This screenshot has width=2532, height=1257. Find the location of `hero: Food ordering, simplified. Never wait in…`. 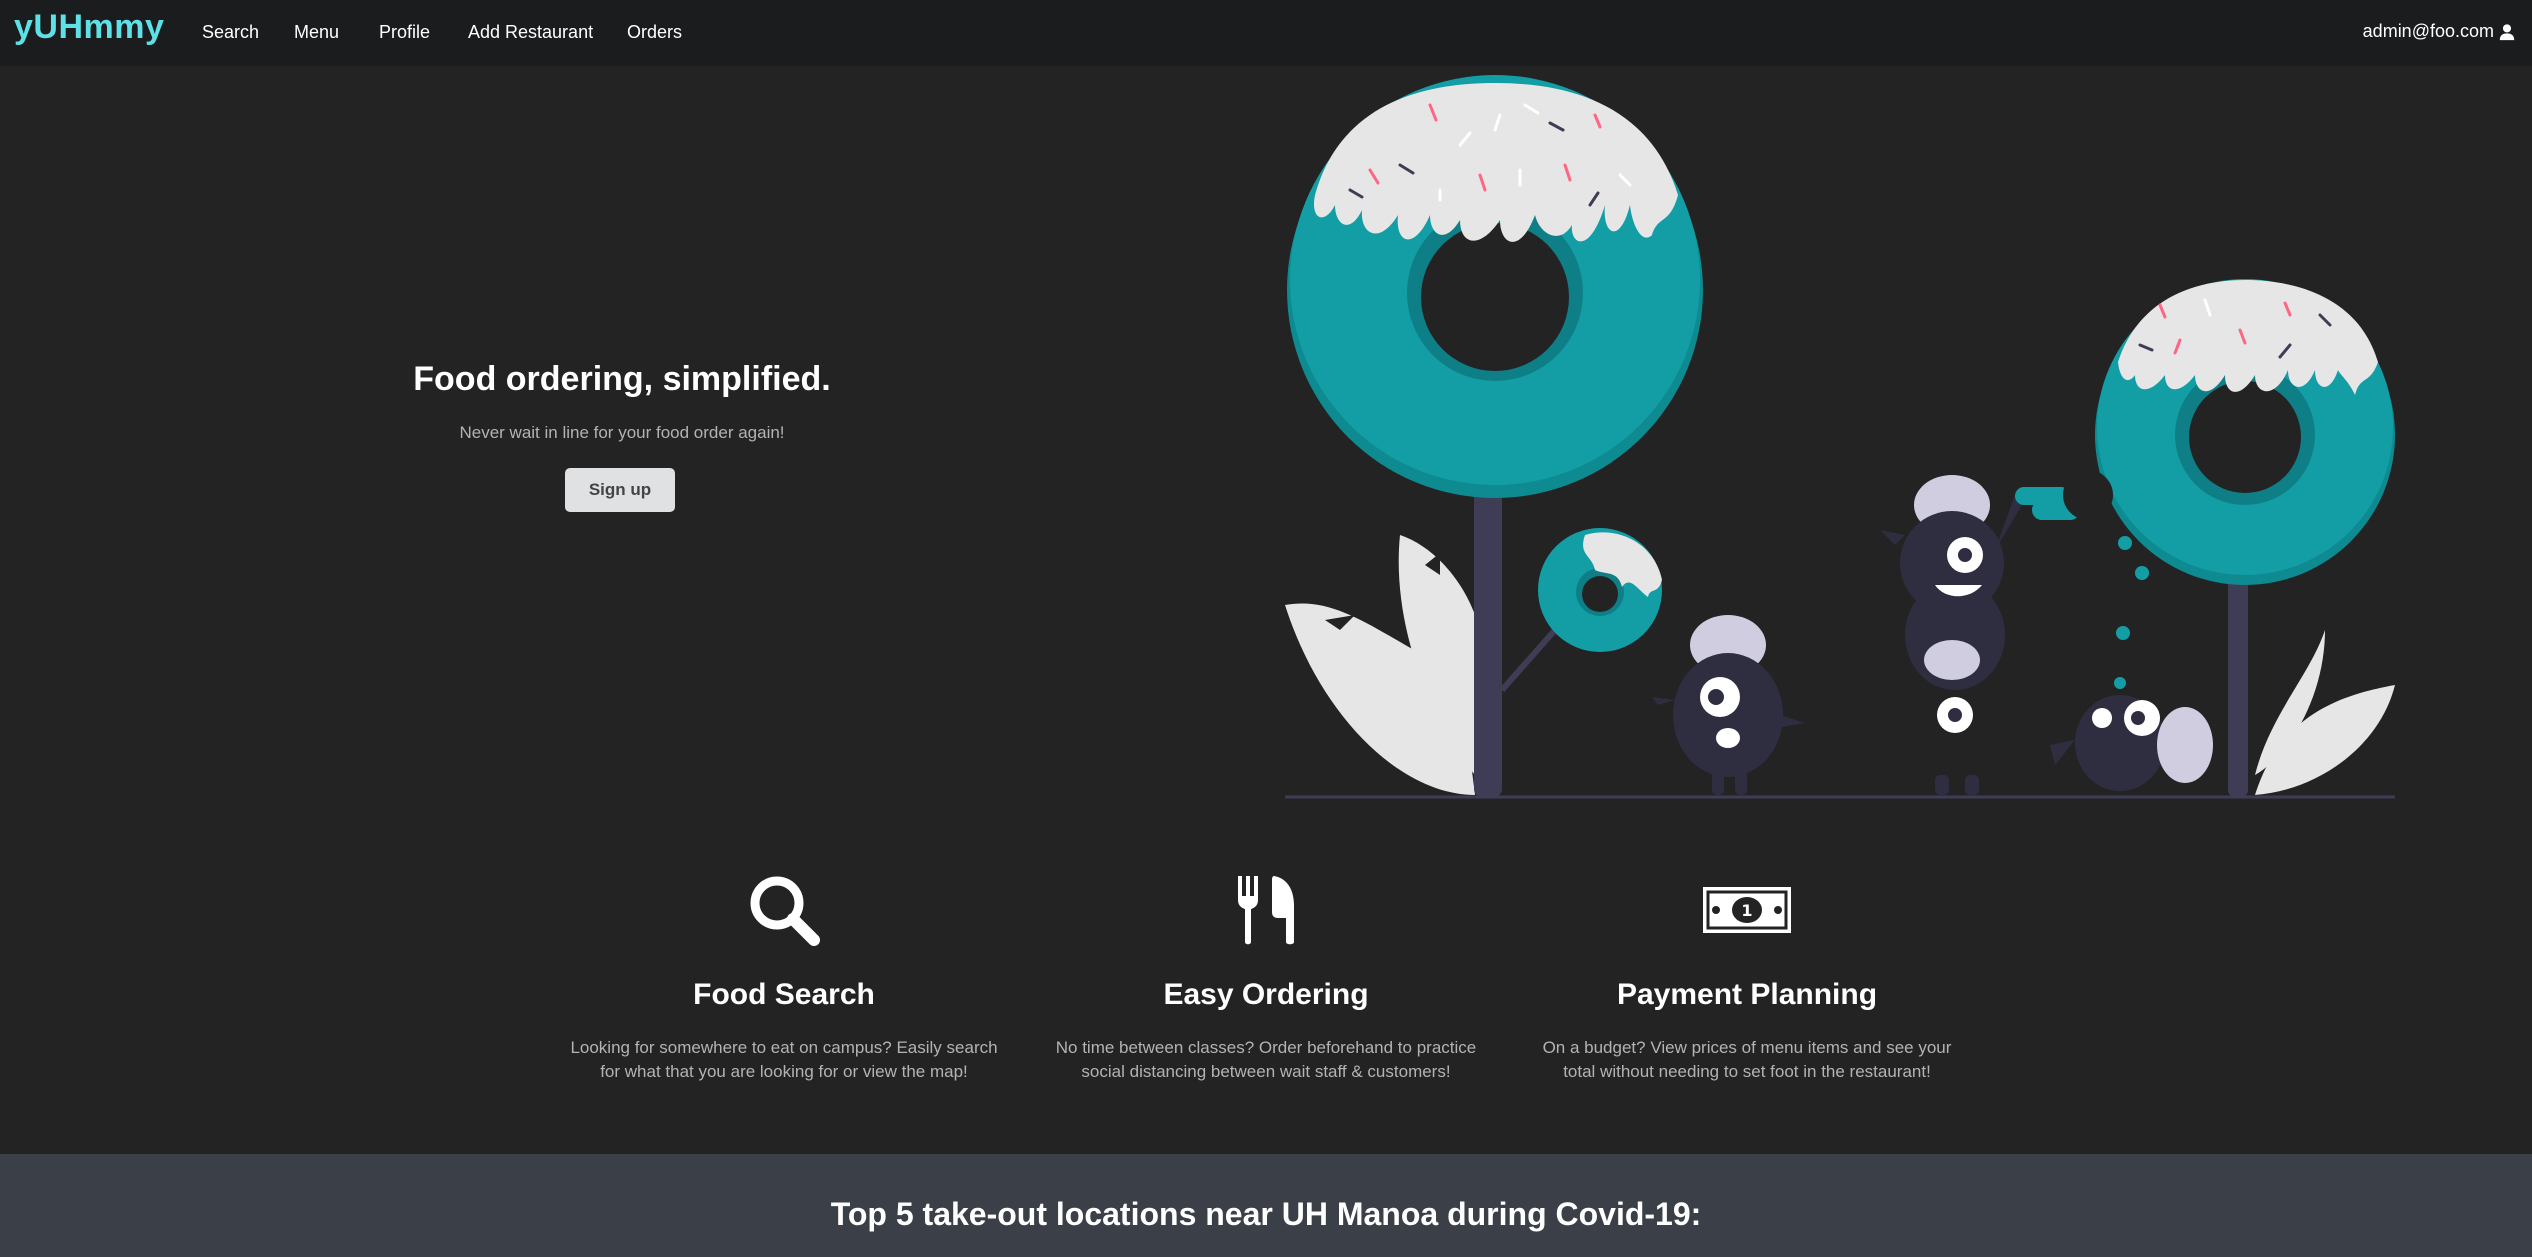

hero: Food ordering, simplified. Never wait in… is located at coordinates (622, 401).